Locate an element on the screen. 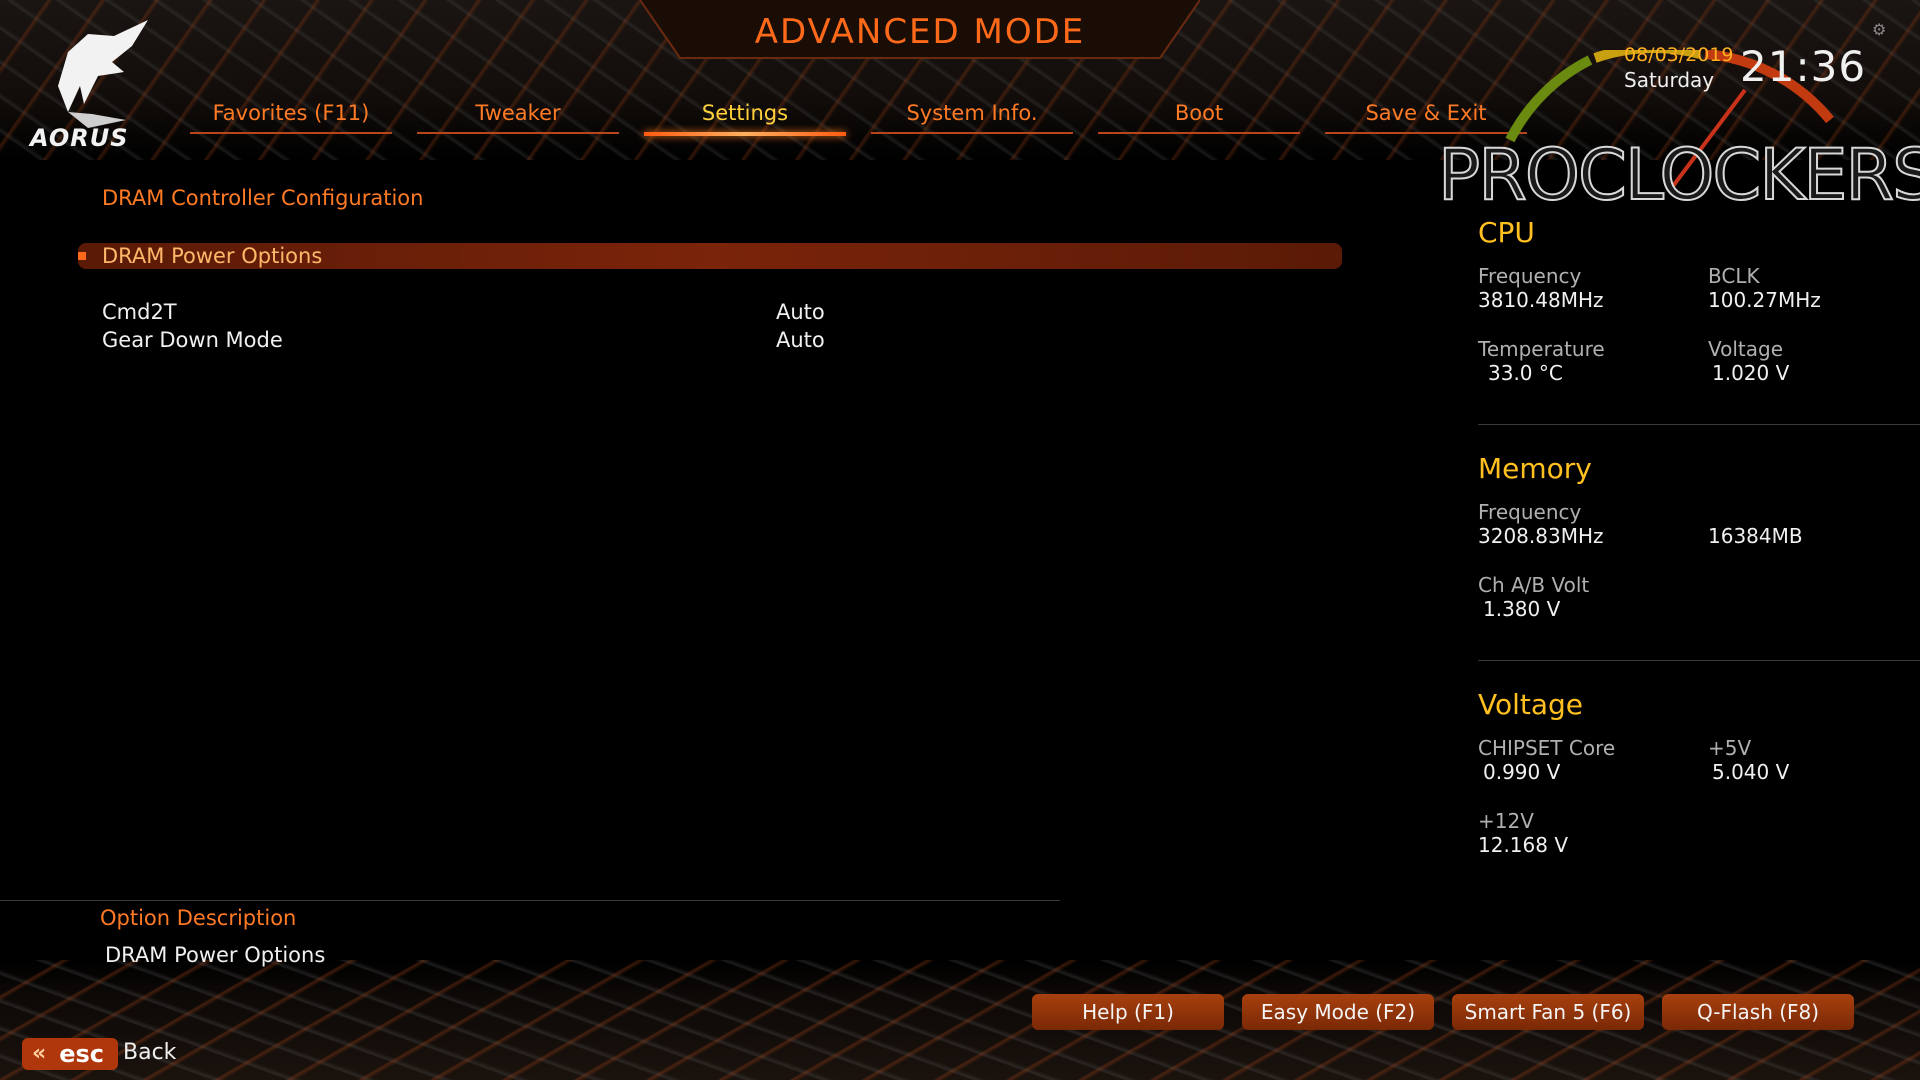 The height and width of the screenshot is (1080, 1920). description-title: Option Description is located at coordinates (198, 918).